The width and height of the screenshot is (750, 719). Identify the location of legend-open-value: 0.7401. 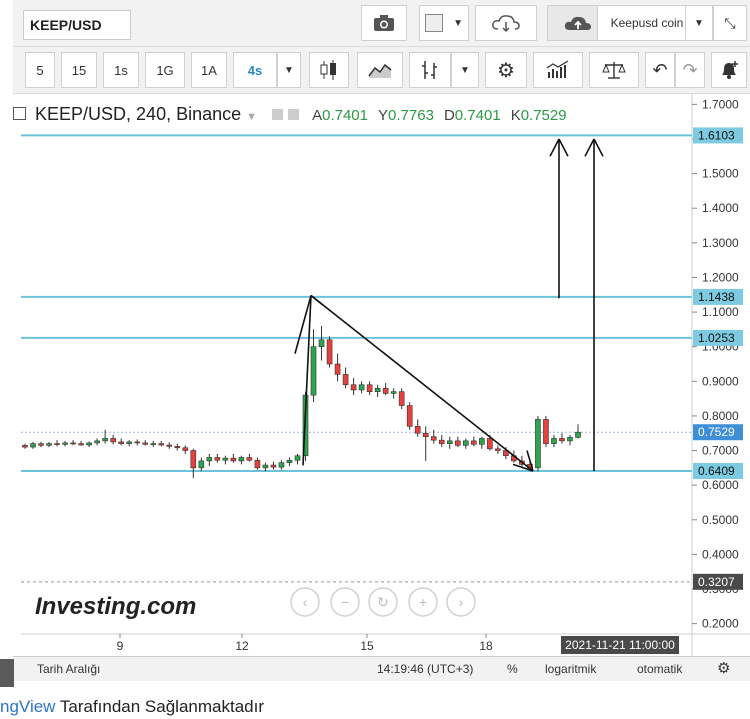
(345, 115).